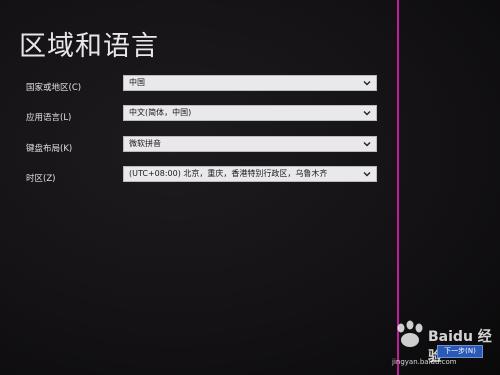 The image size is (500, 375). I want to click on time-zone-label: 时区(Z), so click(41, 179).